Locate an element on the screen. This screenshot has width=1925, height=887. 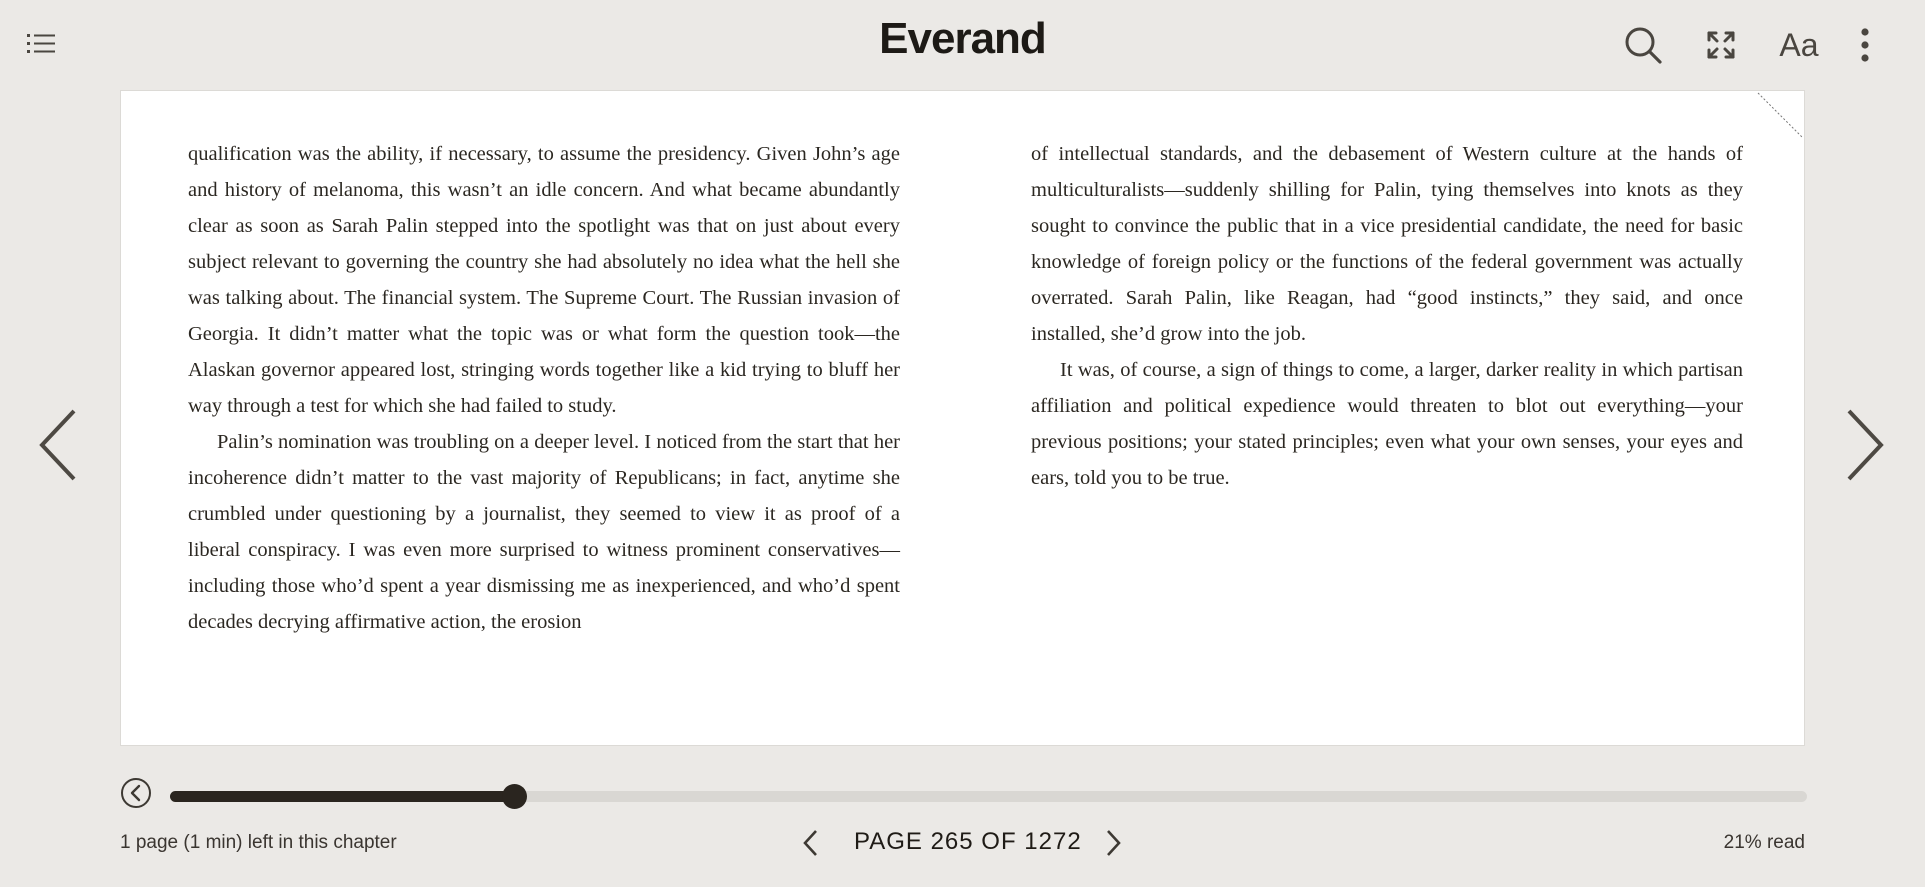
fullscreen-button is located at coordinates (1721, 45).